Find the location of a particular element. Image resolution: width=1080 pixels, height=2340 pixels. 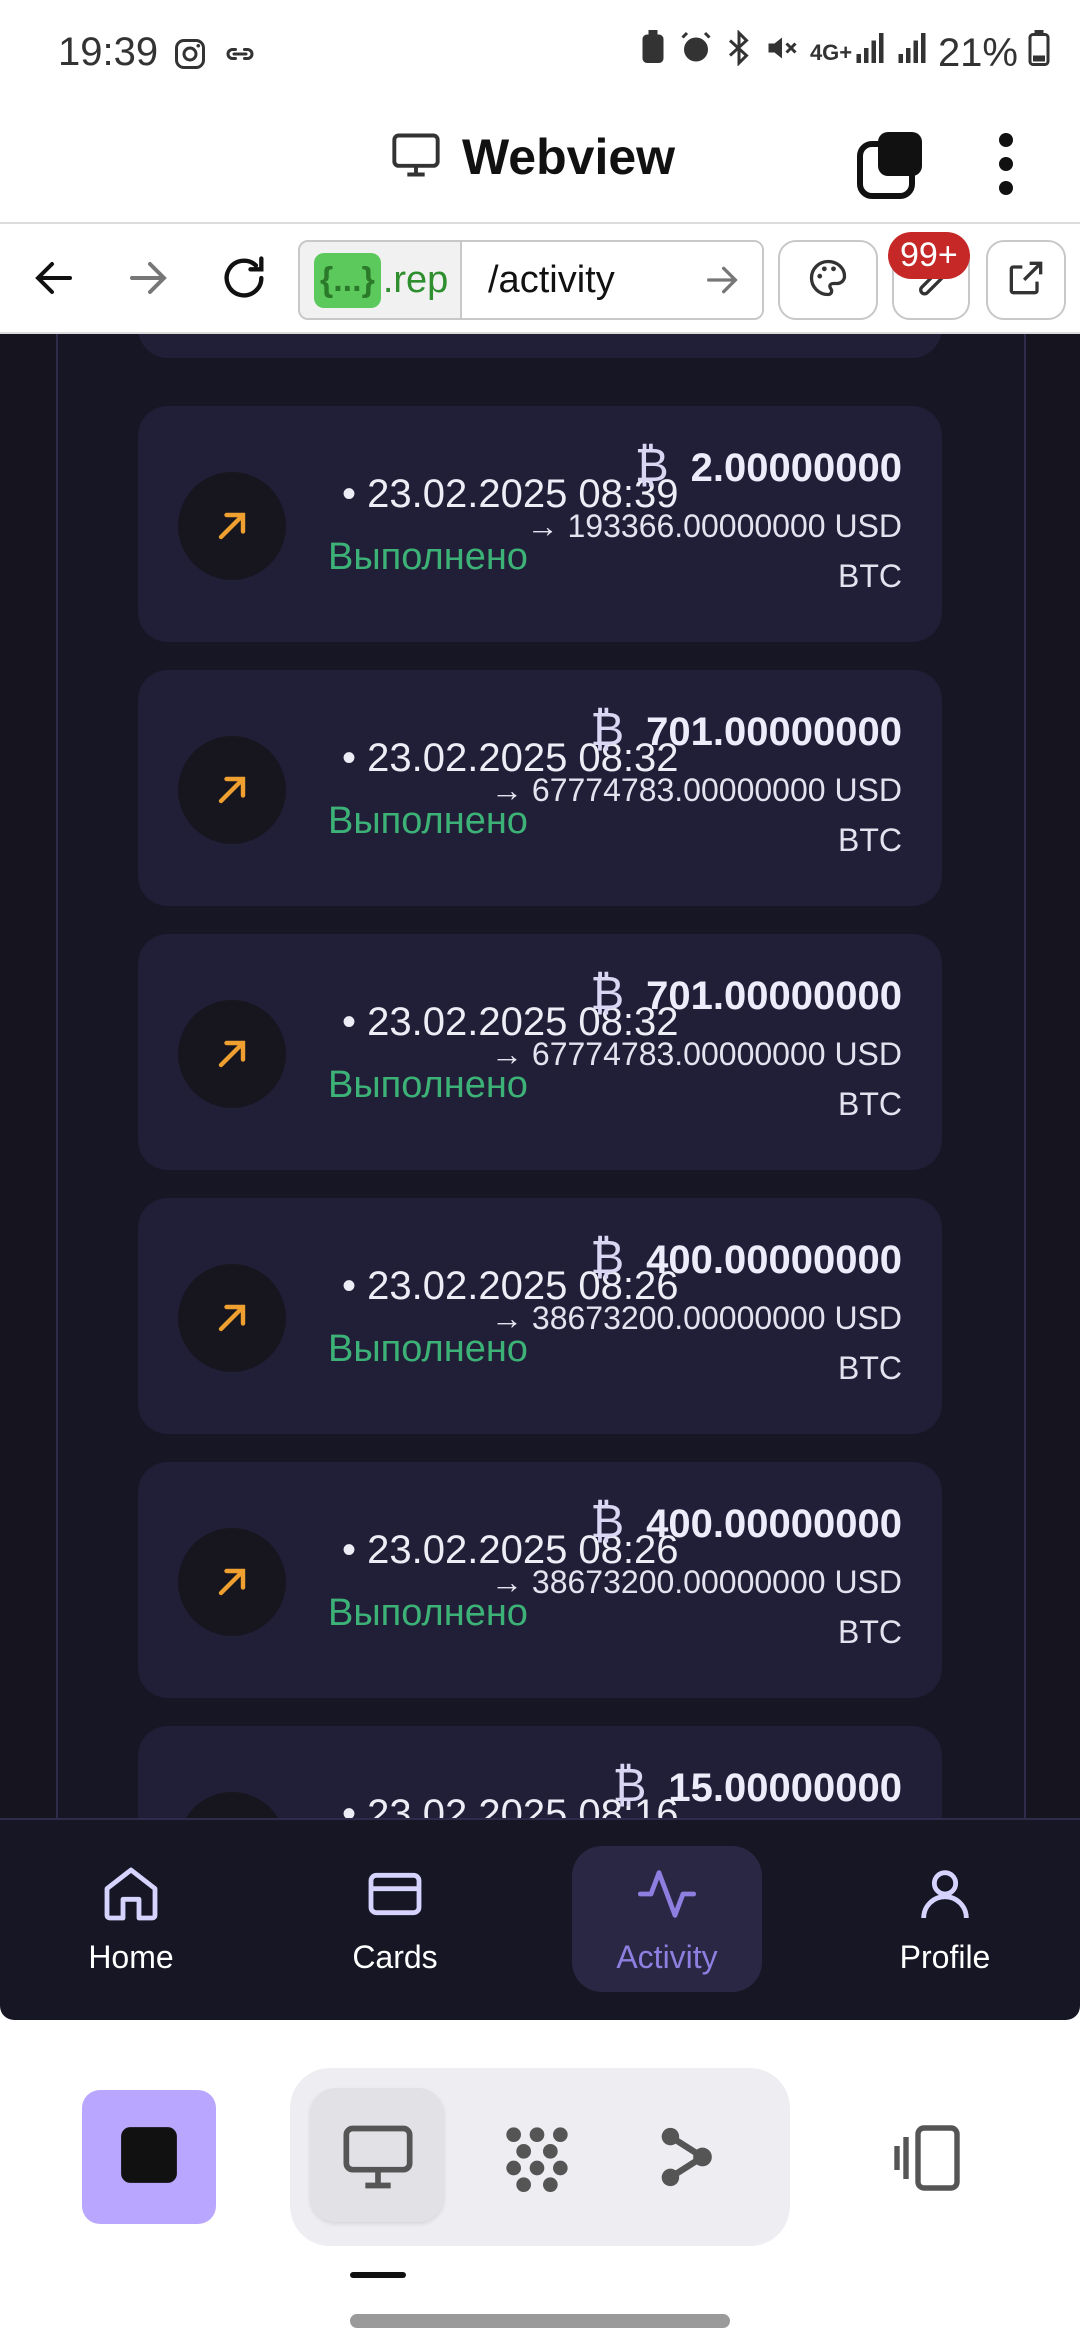

reload-button is located at coordinates (244, 280).